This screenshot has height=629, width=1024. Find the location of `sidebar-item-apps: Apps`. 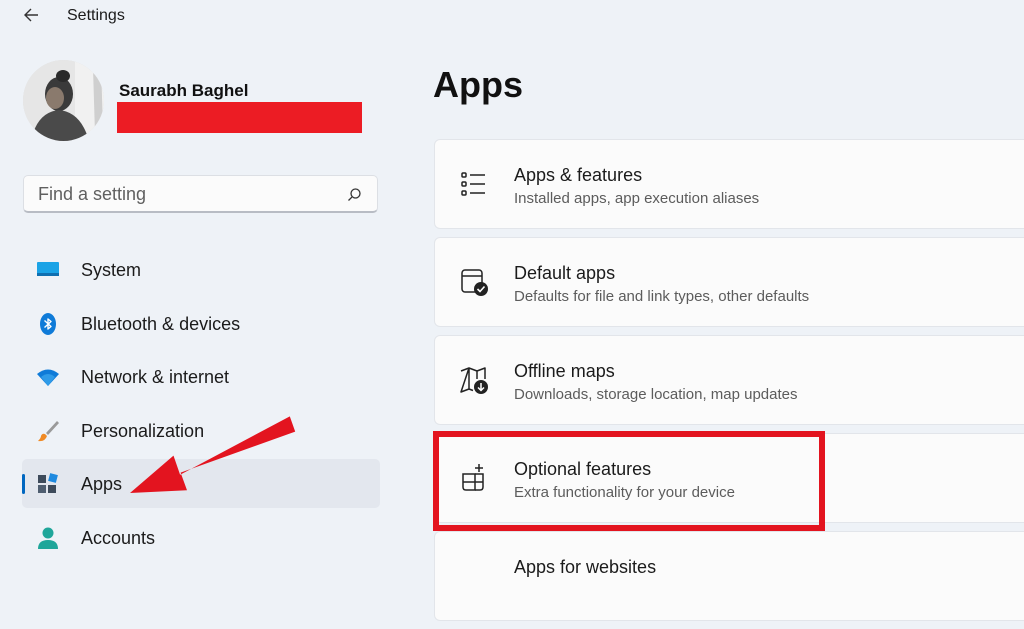

sidebar-item-apps: Apps is located at coordinates (201, 483).